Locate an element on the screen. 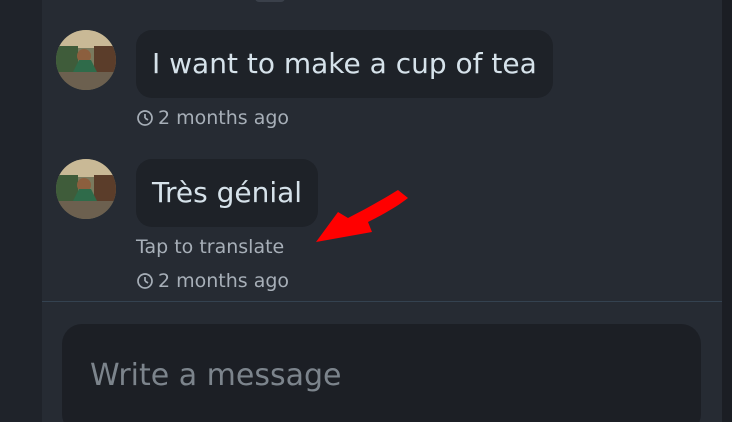 The width and height of the screenshot is (732, 422). red-arrow-icon is located at coordinates (362, 216).